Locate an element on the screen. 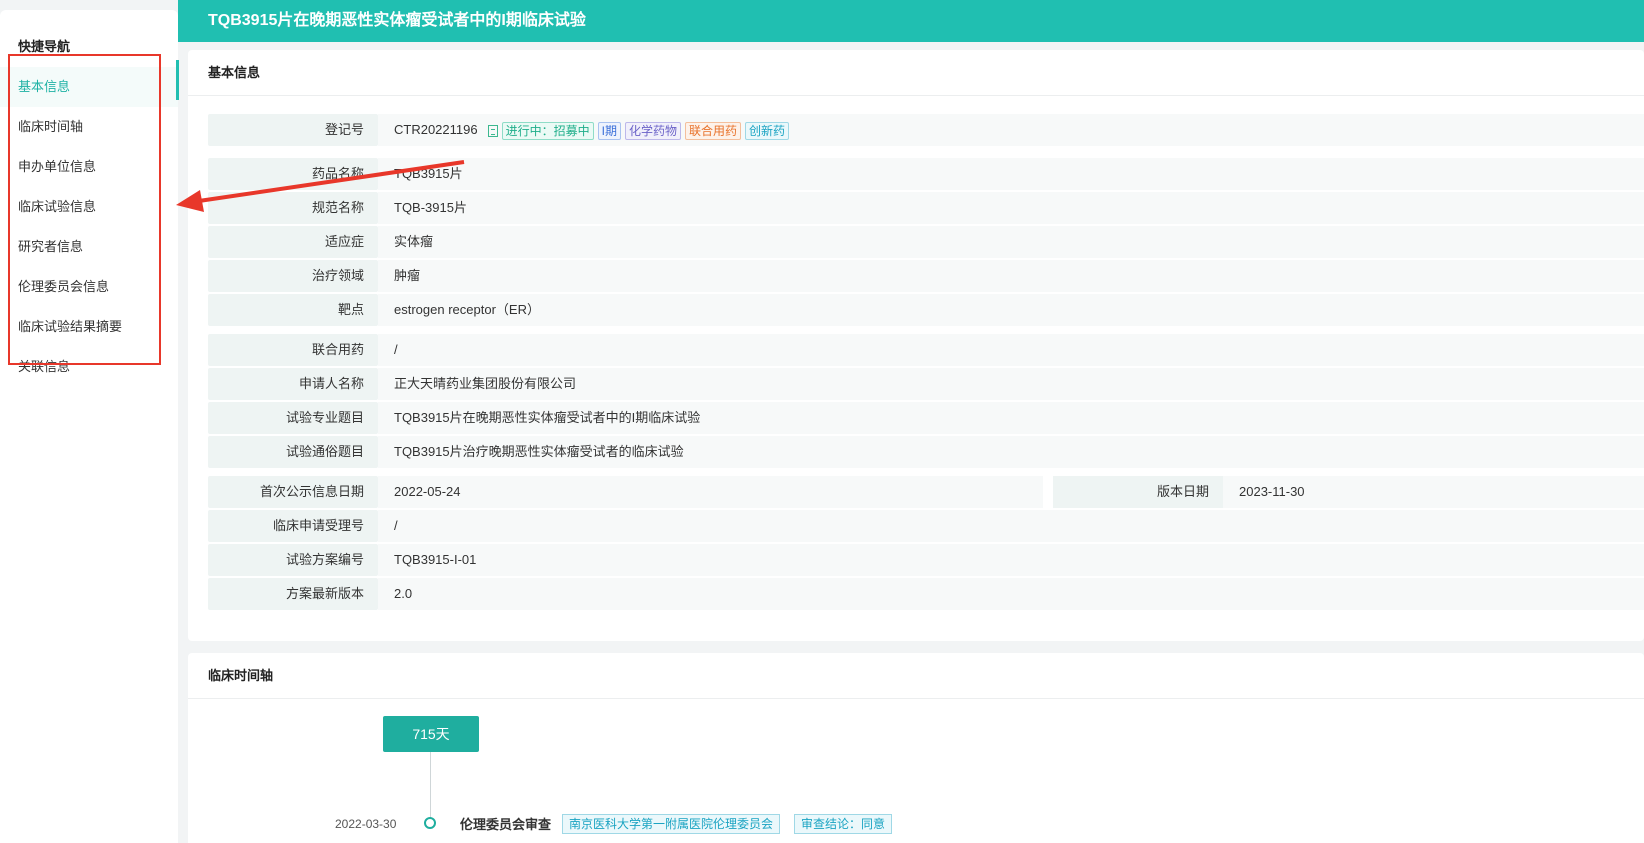  info-row: 试验专业题目 TQB3915片在晚期恶性实体瘤受试者中的I期临床试验 is located at coordinates (926, 419).